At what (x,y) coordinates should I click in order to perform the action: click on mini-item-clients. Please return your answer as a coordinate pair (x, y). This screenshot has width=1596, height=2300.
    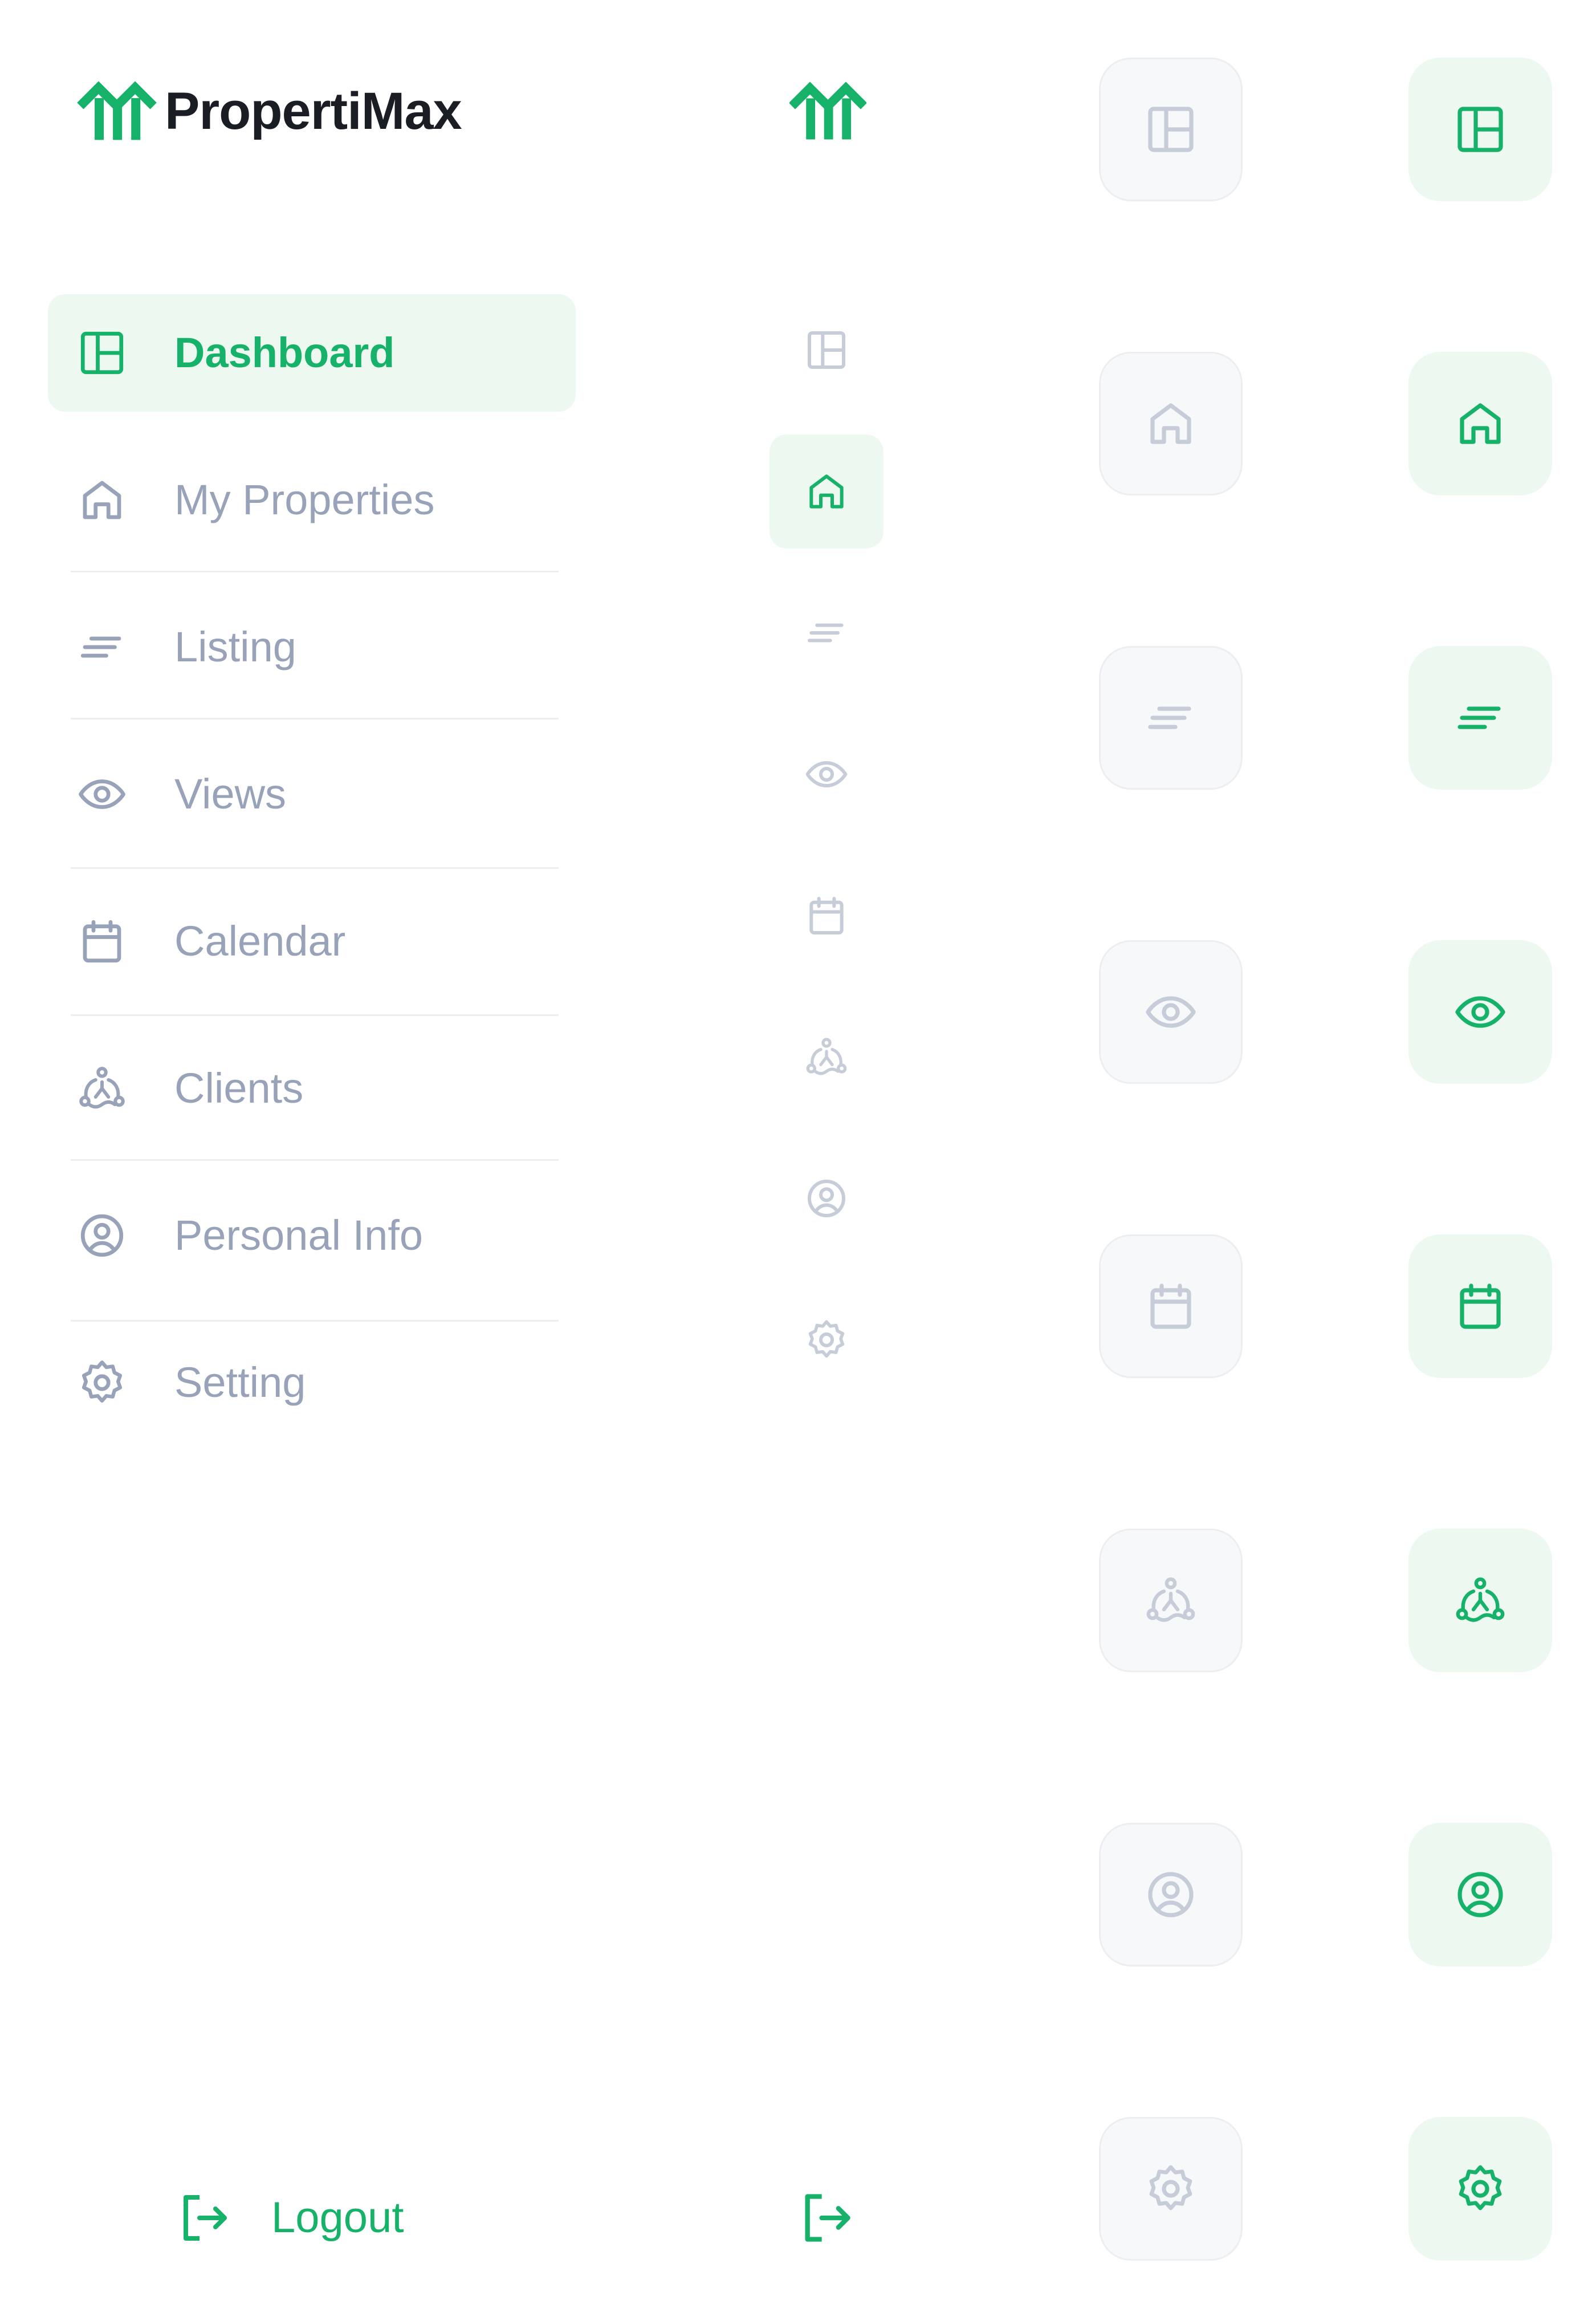
    Looking at the image, I should click on (826, 1057).